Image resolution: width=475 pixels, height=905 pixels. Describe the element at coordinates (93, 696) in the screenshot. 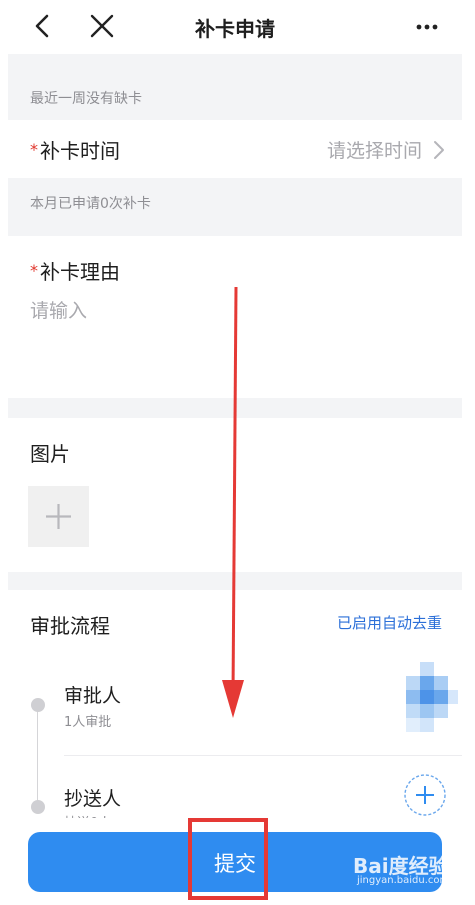

I see `approver-title: 审批人` at that location.